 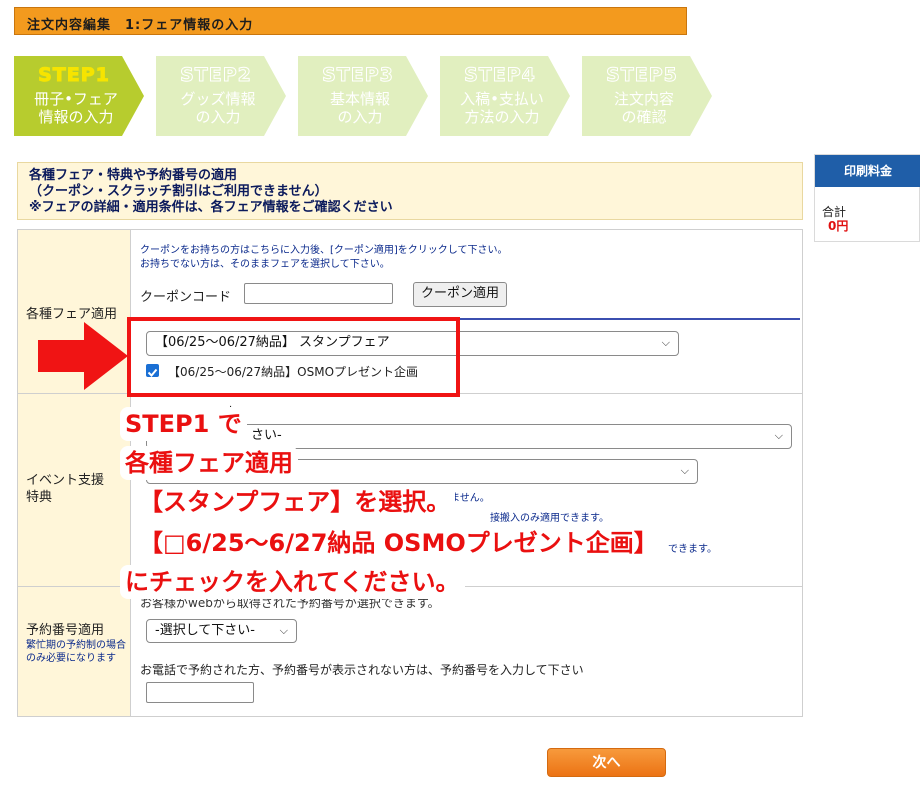 What do you see at coordinates (470, 498) in the screenshot?
I see `event-note-fragment-1: ません。` at bounding box center [470, 498].